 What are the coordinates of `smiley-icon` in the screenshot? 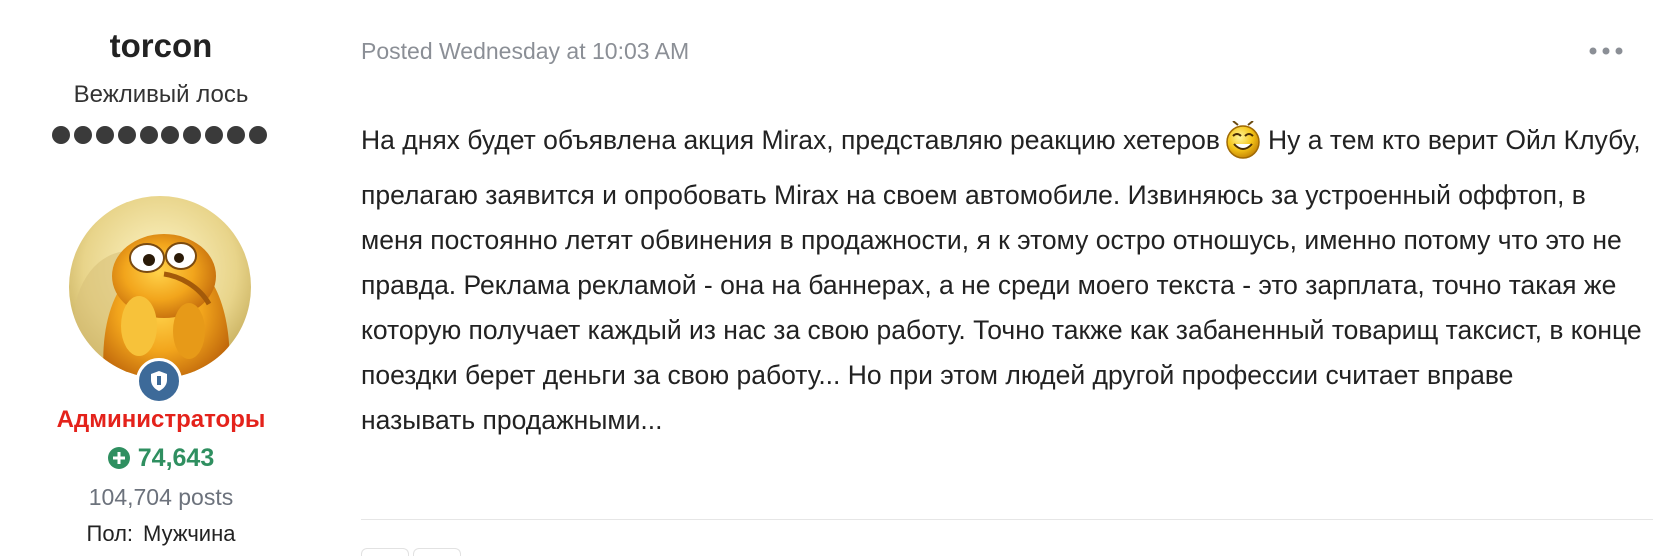 It's located at (1243, 139).